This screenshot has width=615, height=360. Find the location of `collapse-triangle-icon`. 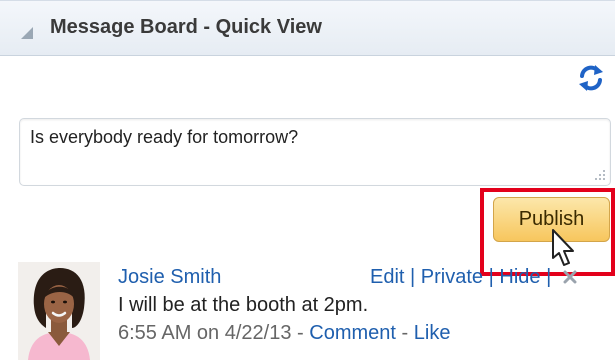

collapse-triangle-icon is located at coordinates (27, 33).